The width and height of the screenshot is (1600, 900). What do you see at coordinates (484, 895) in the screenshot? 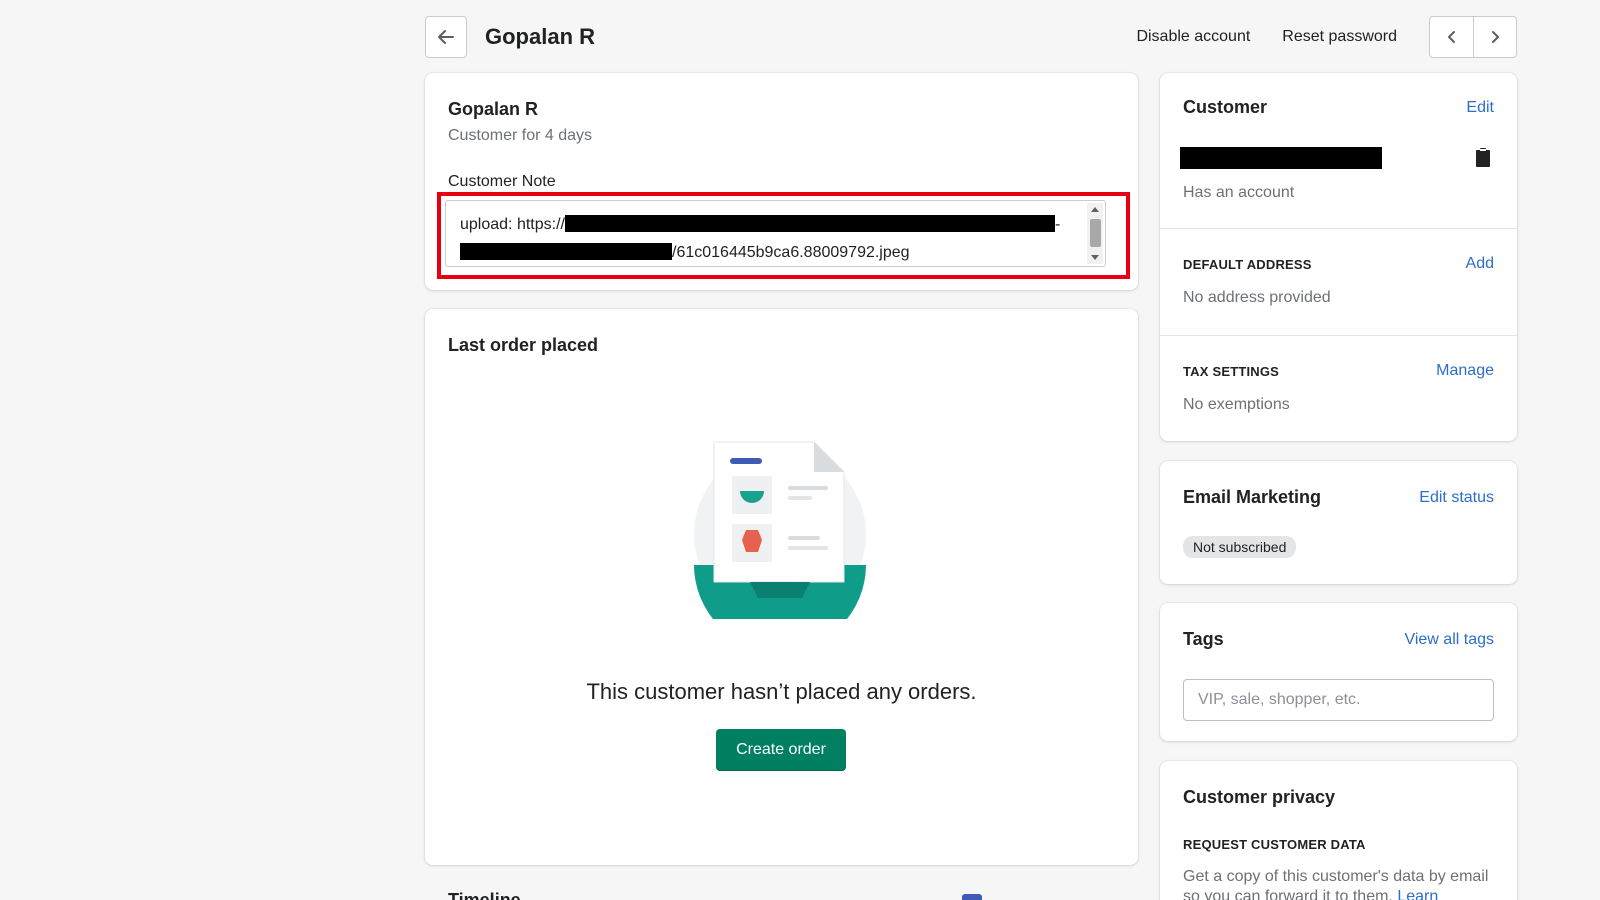
I see `timeline-title: Timeline` at bounding box center [484, 895].